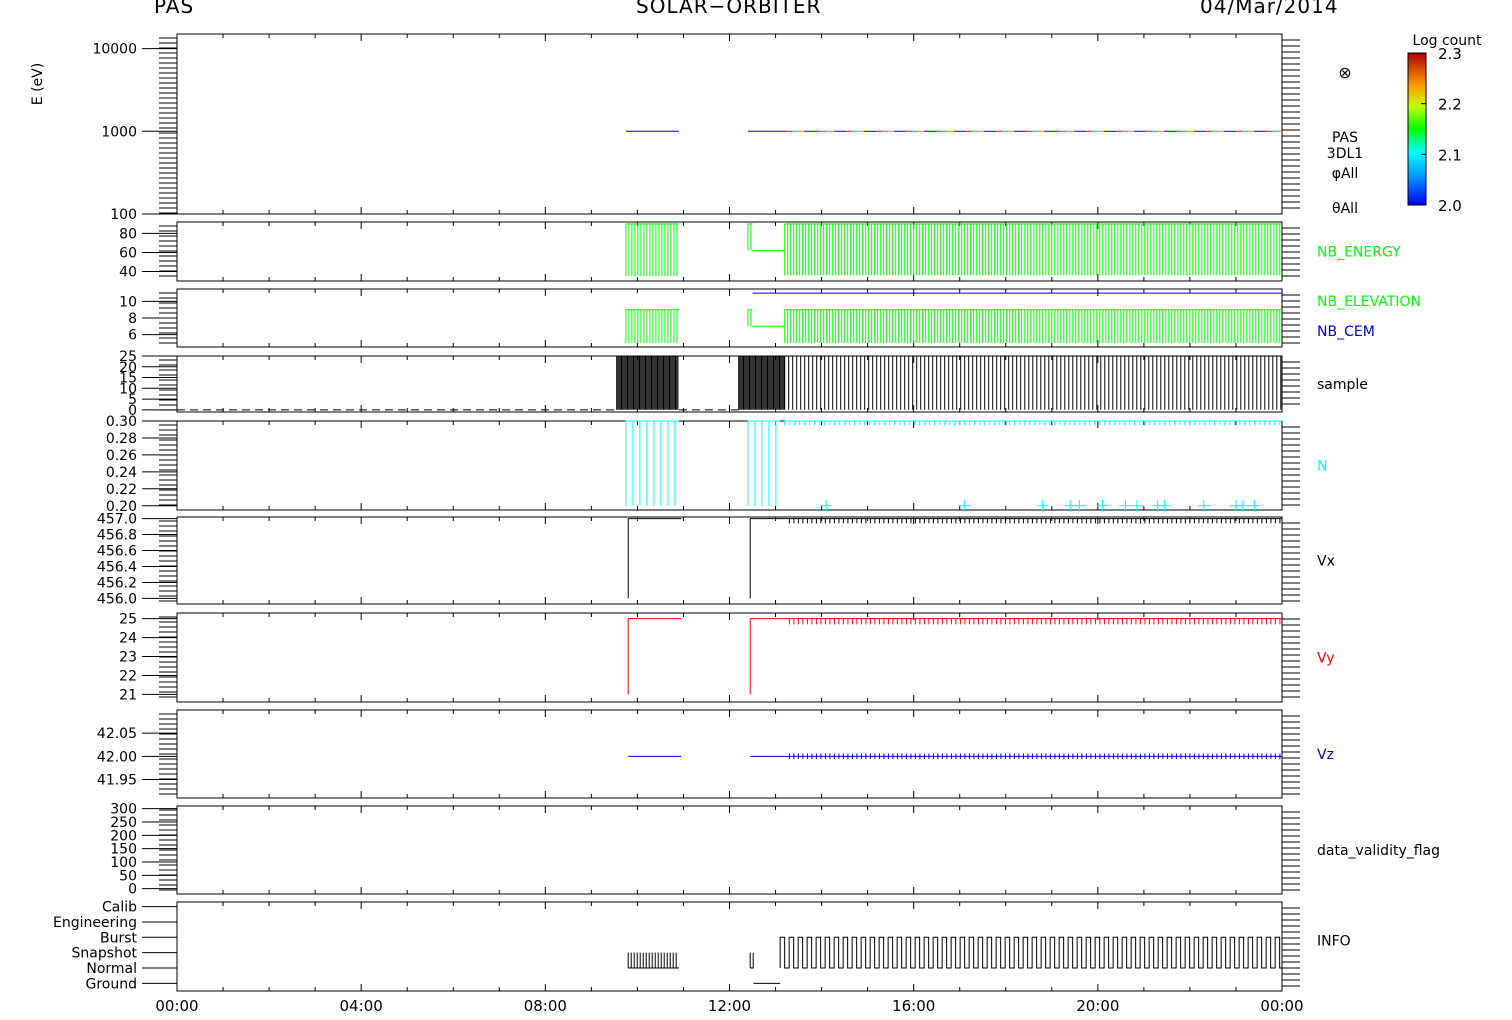  What do you see at coordinates (128, 302) in the screenshot?
I see `y-tick-label: 10` at bounding box center [128, 302].